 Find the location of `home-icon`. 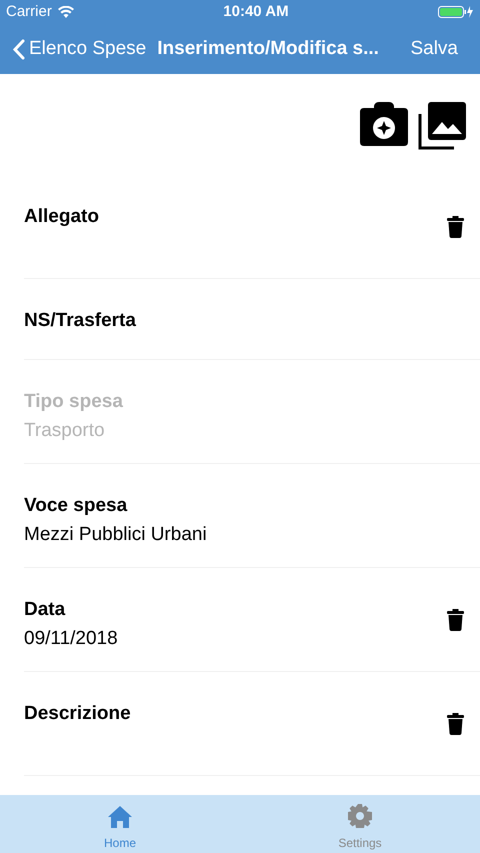

home-icon is located at coordinates (120, 817).